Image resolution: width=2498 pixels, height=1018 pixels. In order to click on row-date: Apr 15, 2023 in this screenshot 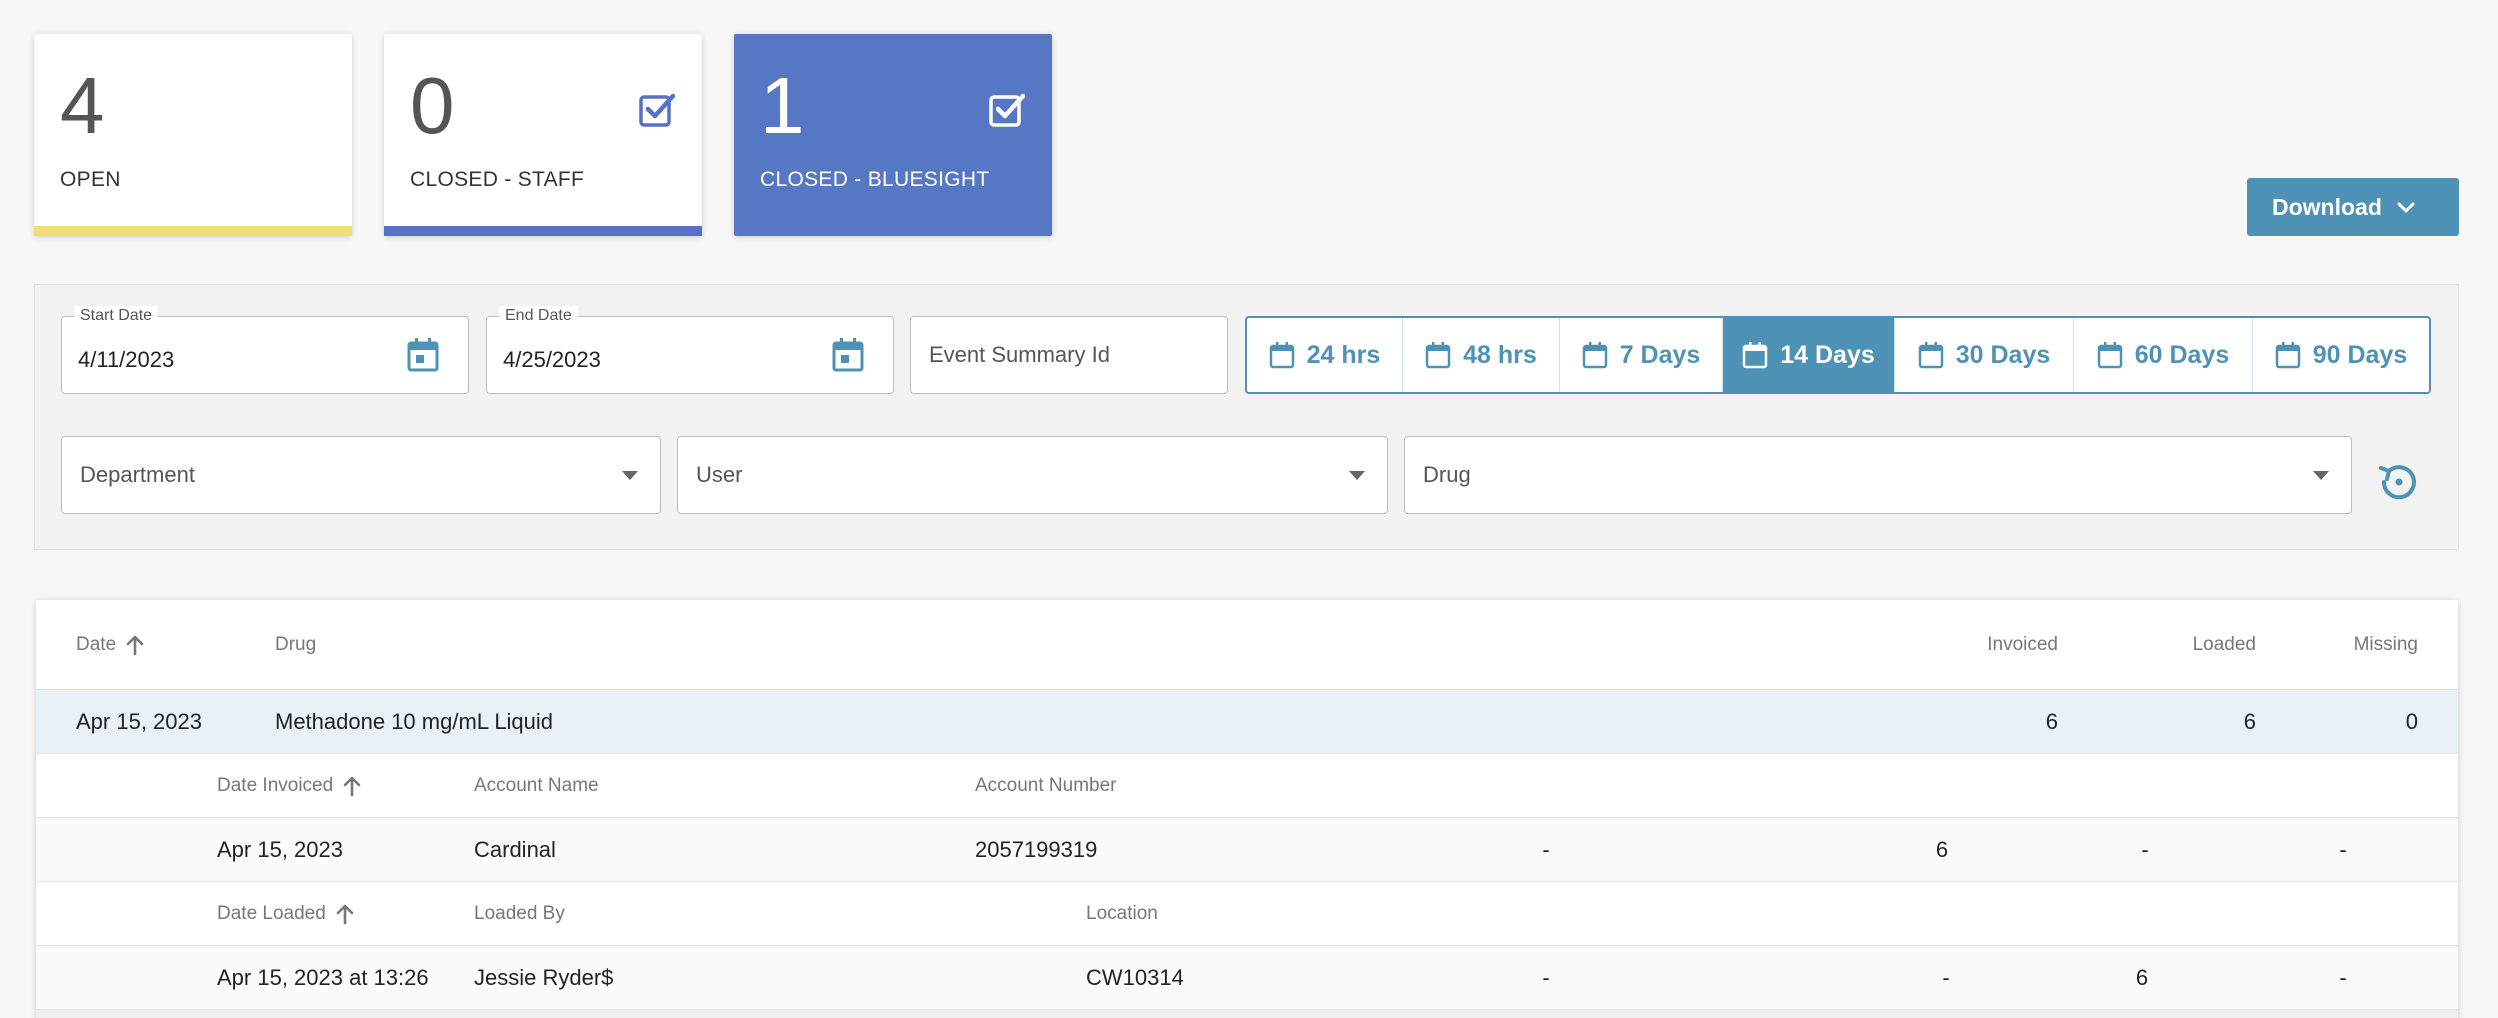, I will do `click(139, 721)`.